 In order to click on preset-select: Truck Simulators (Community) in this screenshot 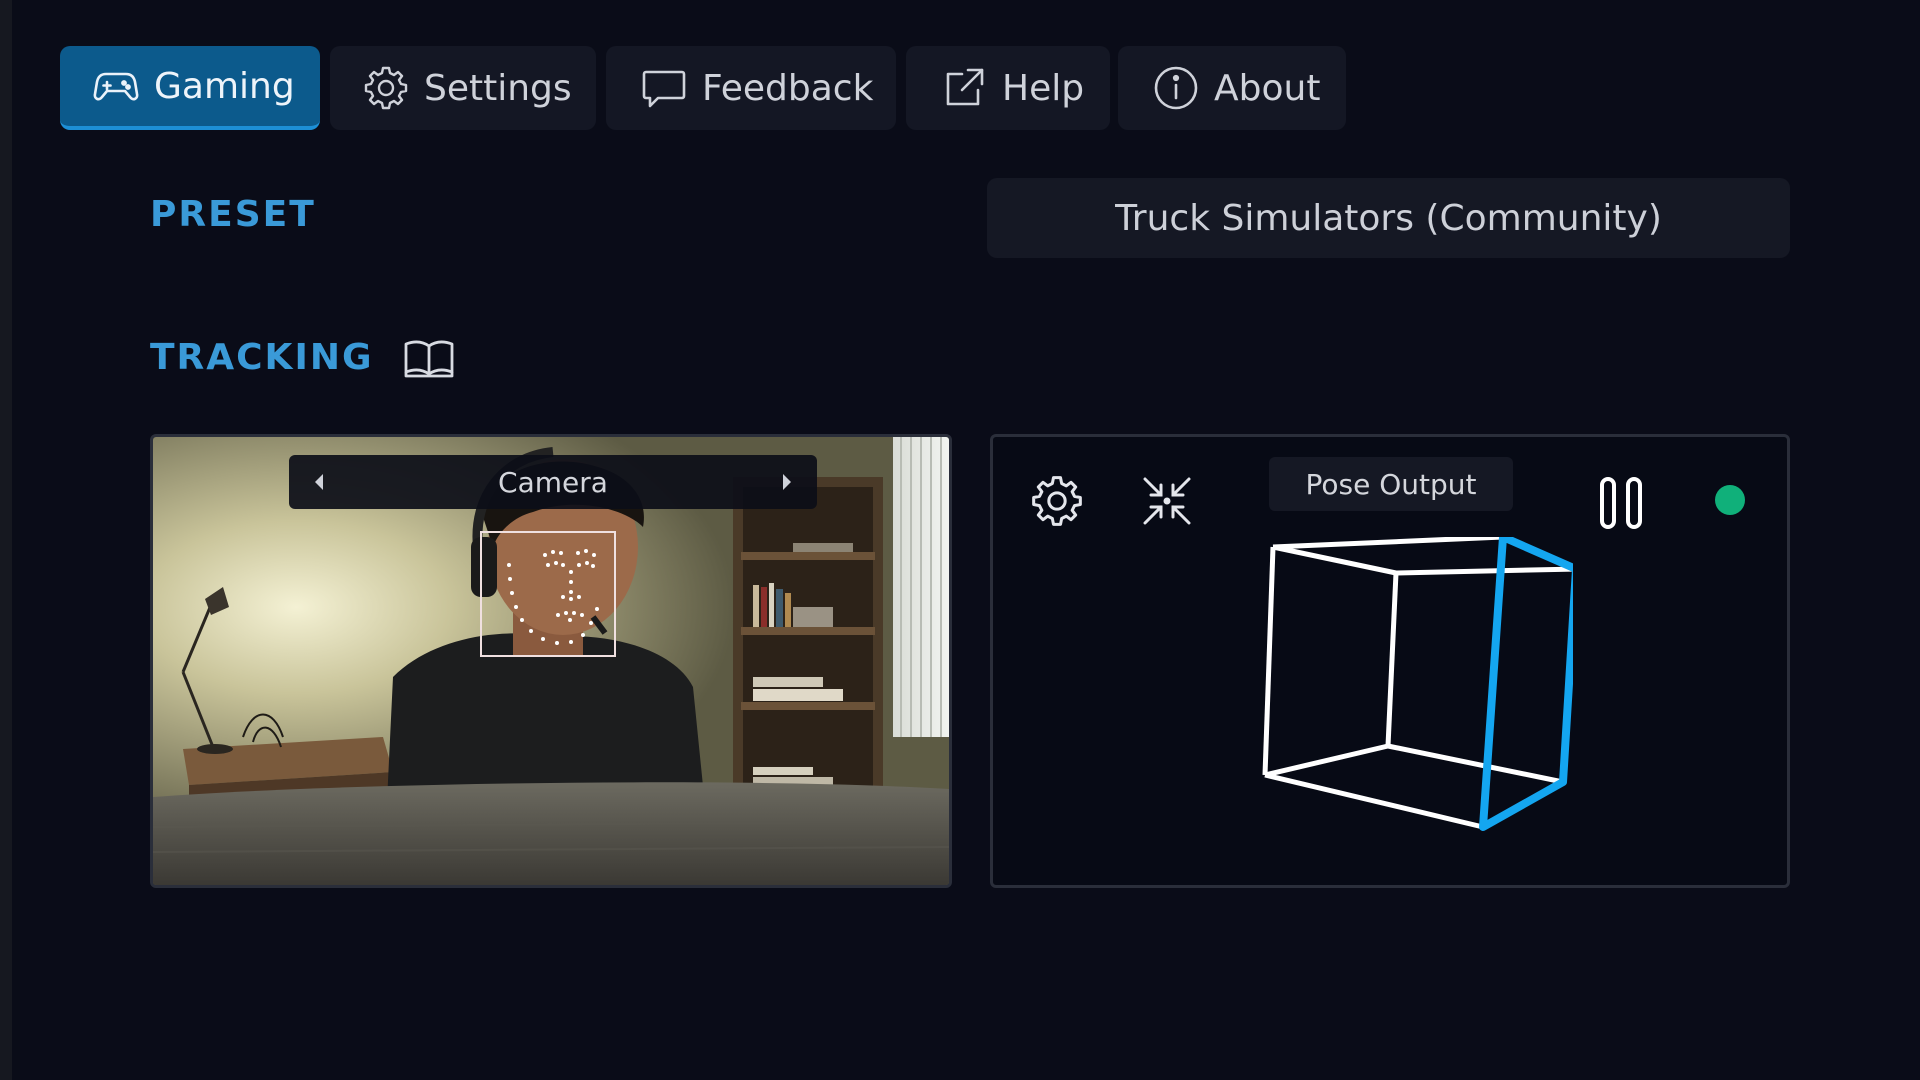, I will do `click(1388, 218)`.